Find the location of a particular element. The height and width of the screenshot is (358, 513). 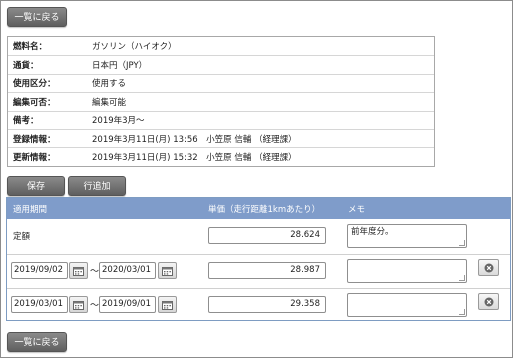

start-date-input: 2019/09/02 is located at coordinates (39, 270).